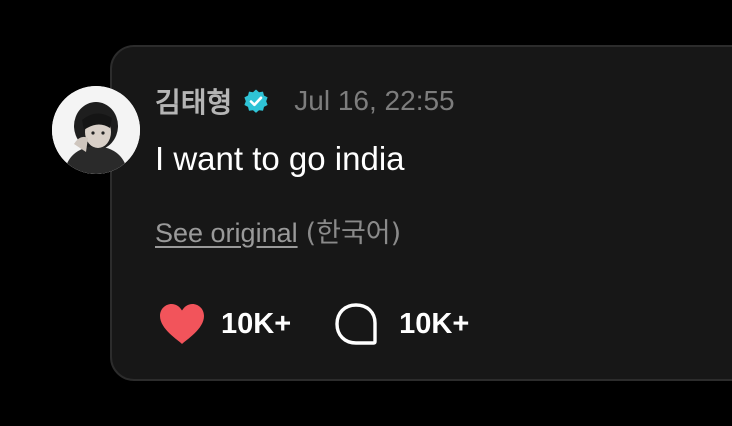  What do you see at coordinates (313, 324) in the screenshot?
I see `post-actions: 10K+ 10K+` at bounding box center [313, 324].